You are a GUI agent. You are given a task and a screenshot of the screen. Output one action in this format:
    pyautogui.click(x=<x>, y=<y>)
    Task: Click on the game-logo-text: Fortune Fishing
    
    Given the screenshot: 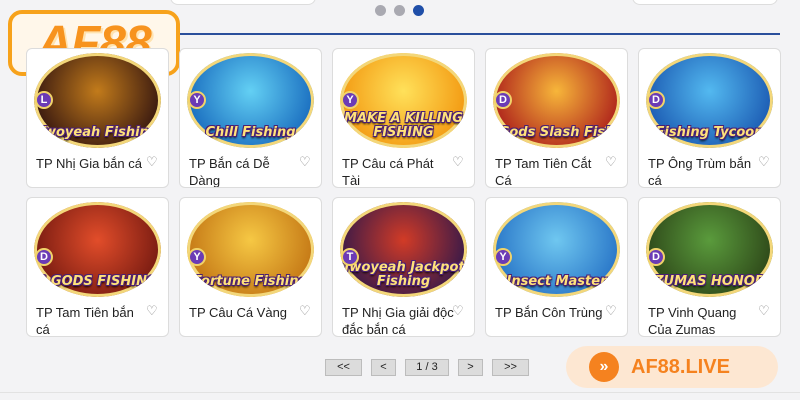 What is the action you would take?
    pyautogui.click(x=250, y=281)
    